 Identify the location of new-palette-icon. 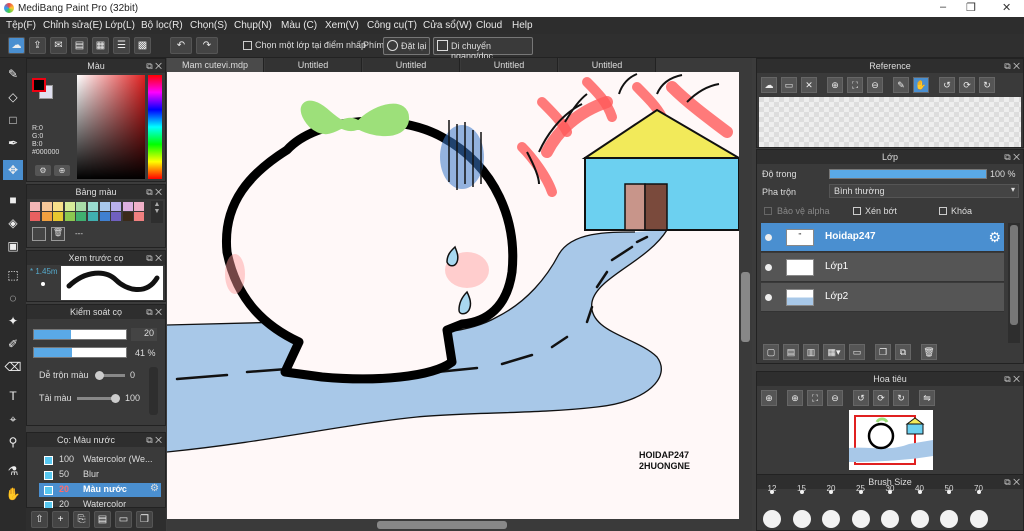
(39, 234).